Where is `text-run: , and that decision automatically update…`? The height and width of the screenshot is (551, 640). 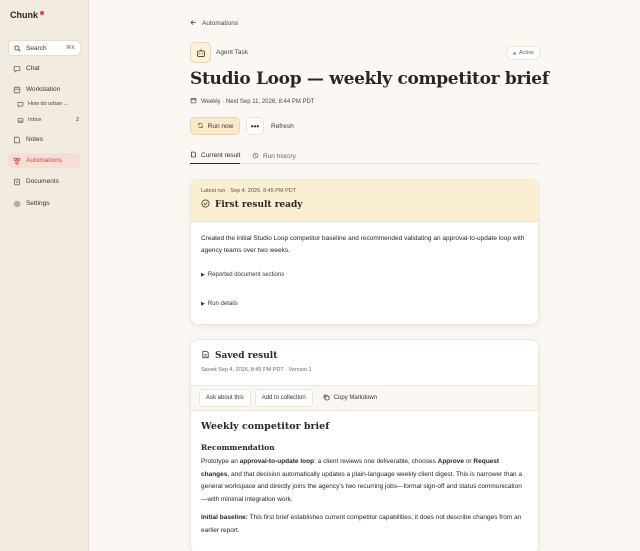 text-run: , and that decision automatically update… is located at coordinates (362, 486).